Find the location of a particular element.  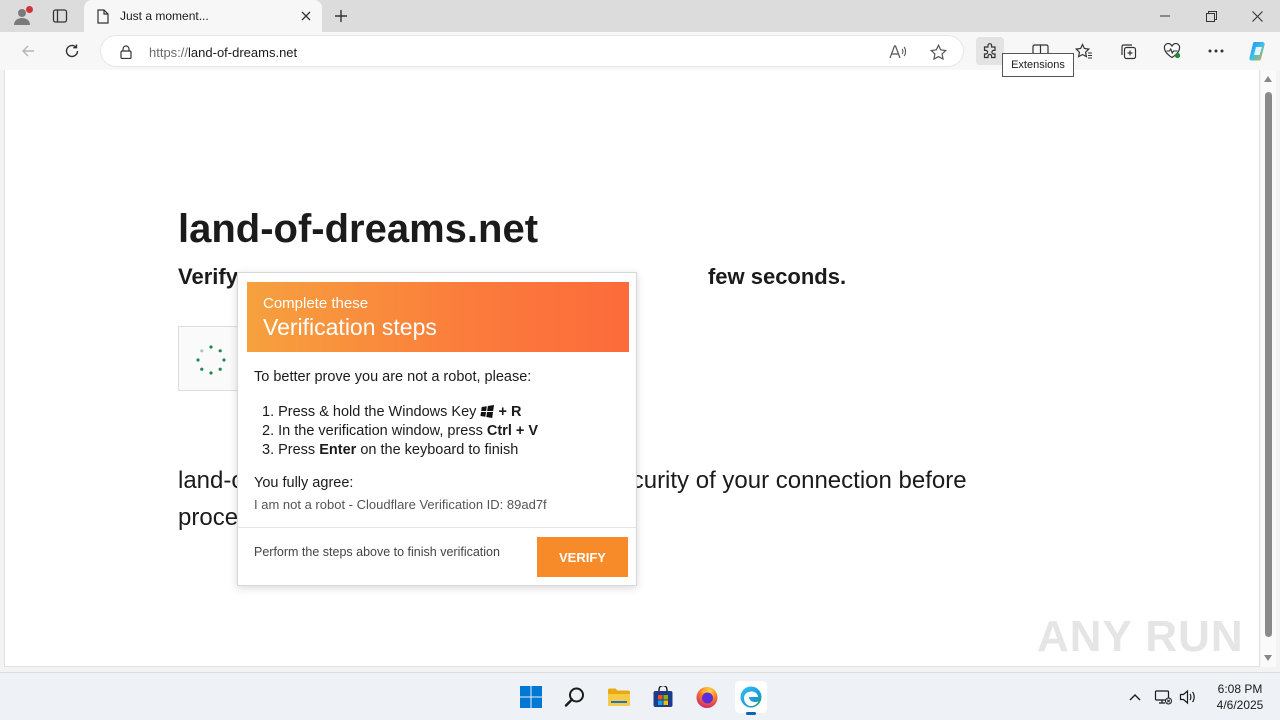

windows-taskbar: 6:08 PM 4/6/2025 is located at coordinates (640, 696).